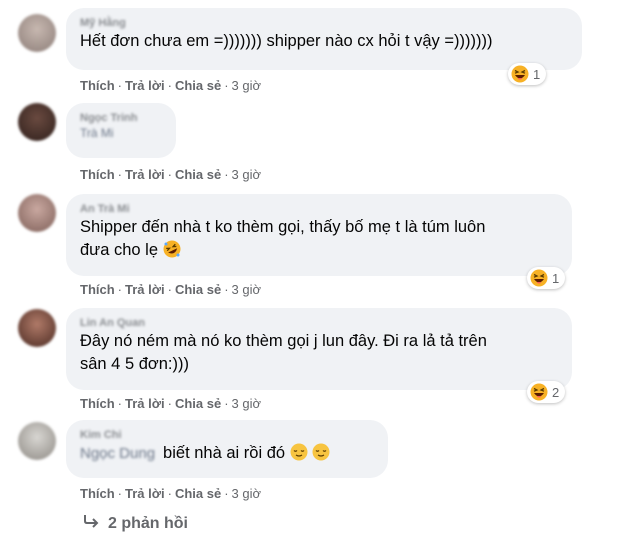 This screenshot has height=534, width=620. What do you see at coordinates (148, 523) in the screenshot?
I see `replies-label: 2 phản hồi` at bounding box center [148, 523].